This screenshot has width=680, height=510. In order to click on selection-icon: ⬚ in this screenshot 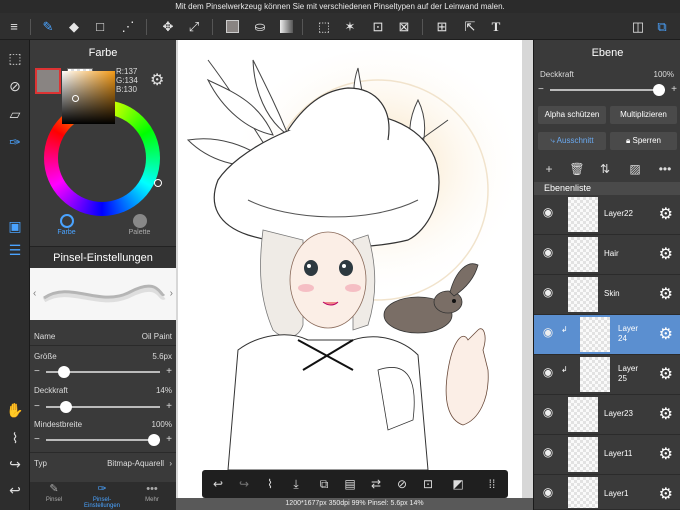, I will do `click(15, 58)`.